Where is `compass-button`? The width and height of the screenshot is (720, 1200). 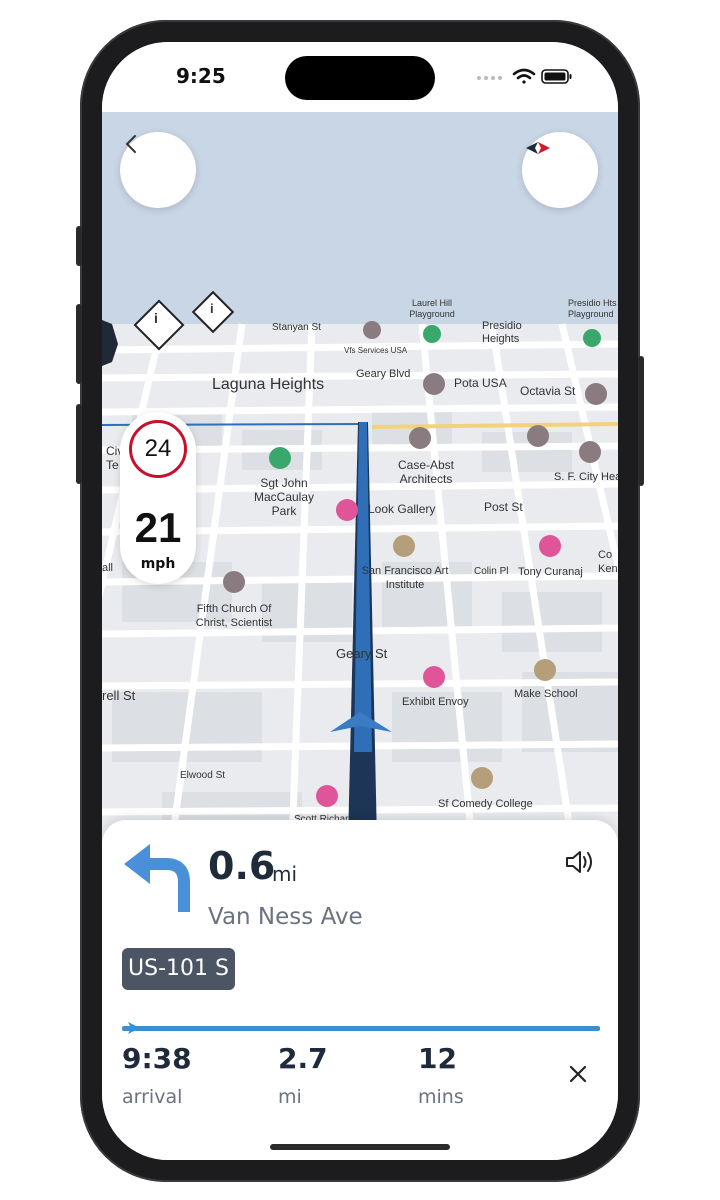
compass-button is located at coordinates (560, 170).